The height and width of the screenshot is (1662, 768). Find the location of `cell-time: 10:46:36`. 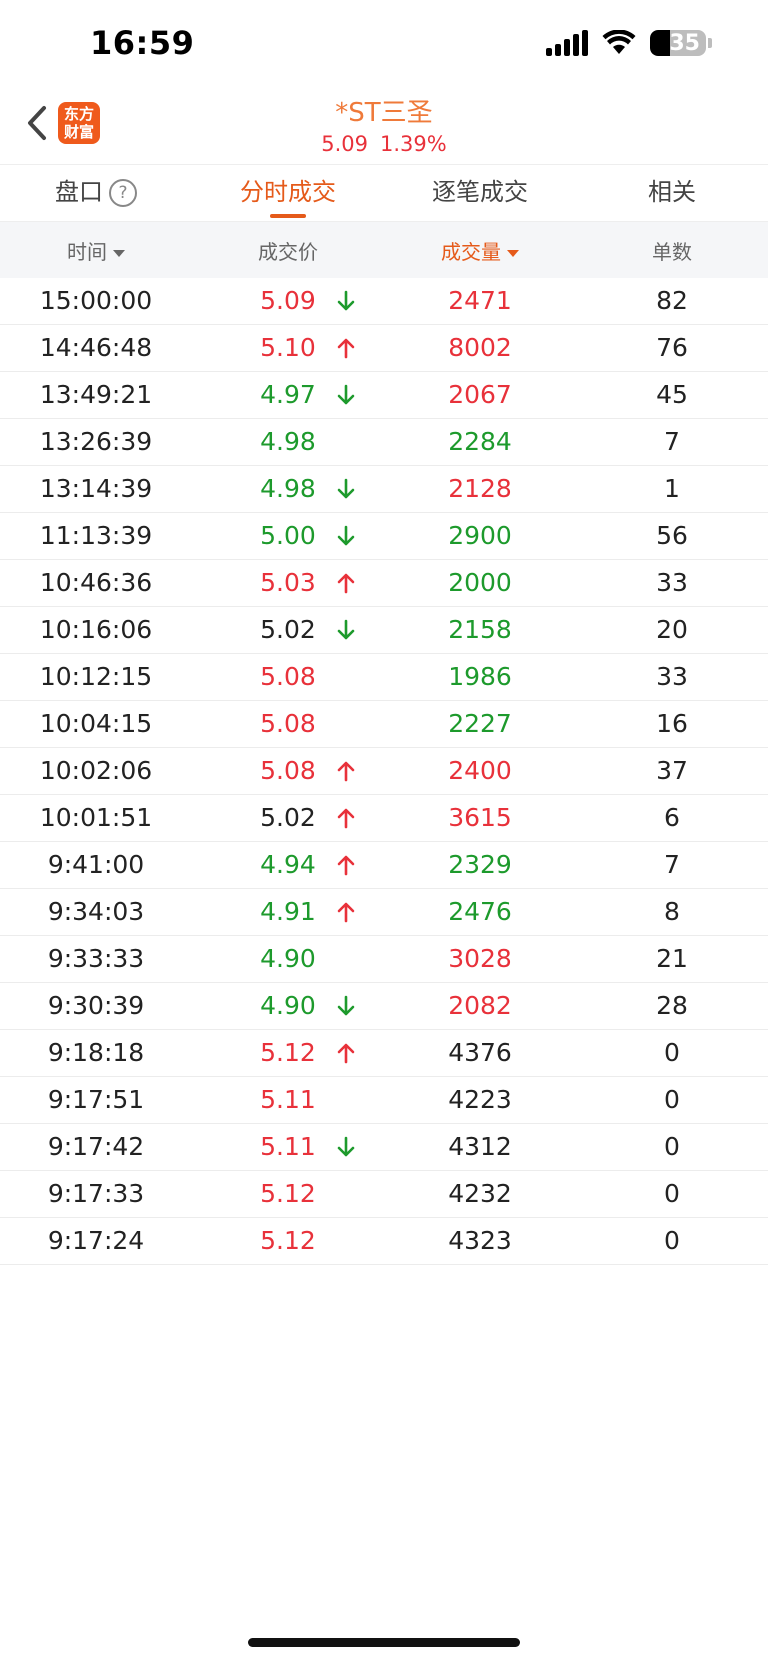

cell-time: 10:46:36 is located at coordinates (96, 582).